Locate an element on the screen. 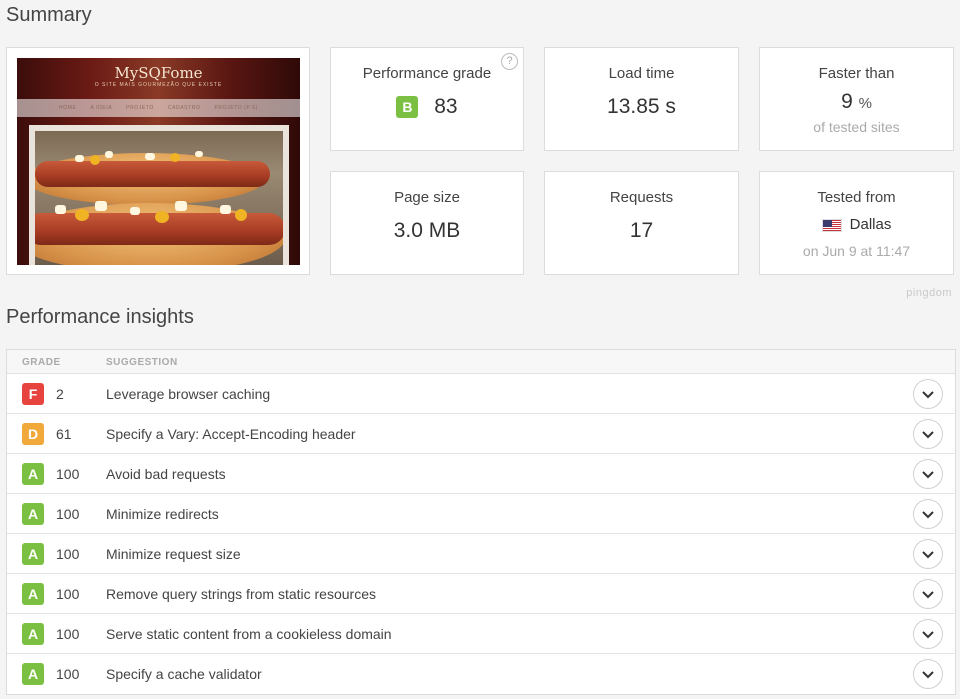 The image size is (960, 699). site-screenshot-tagline: O SITE MAIS GOURMEZÃO QUE EXISTE is located at coordinates (158, 85).